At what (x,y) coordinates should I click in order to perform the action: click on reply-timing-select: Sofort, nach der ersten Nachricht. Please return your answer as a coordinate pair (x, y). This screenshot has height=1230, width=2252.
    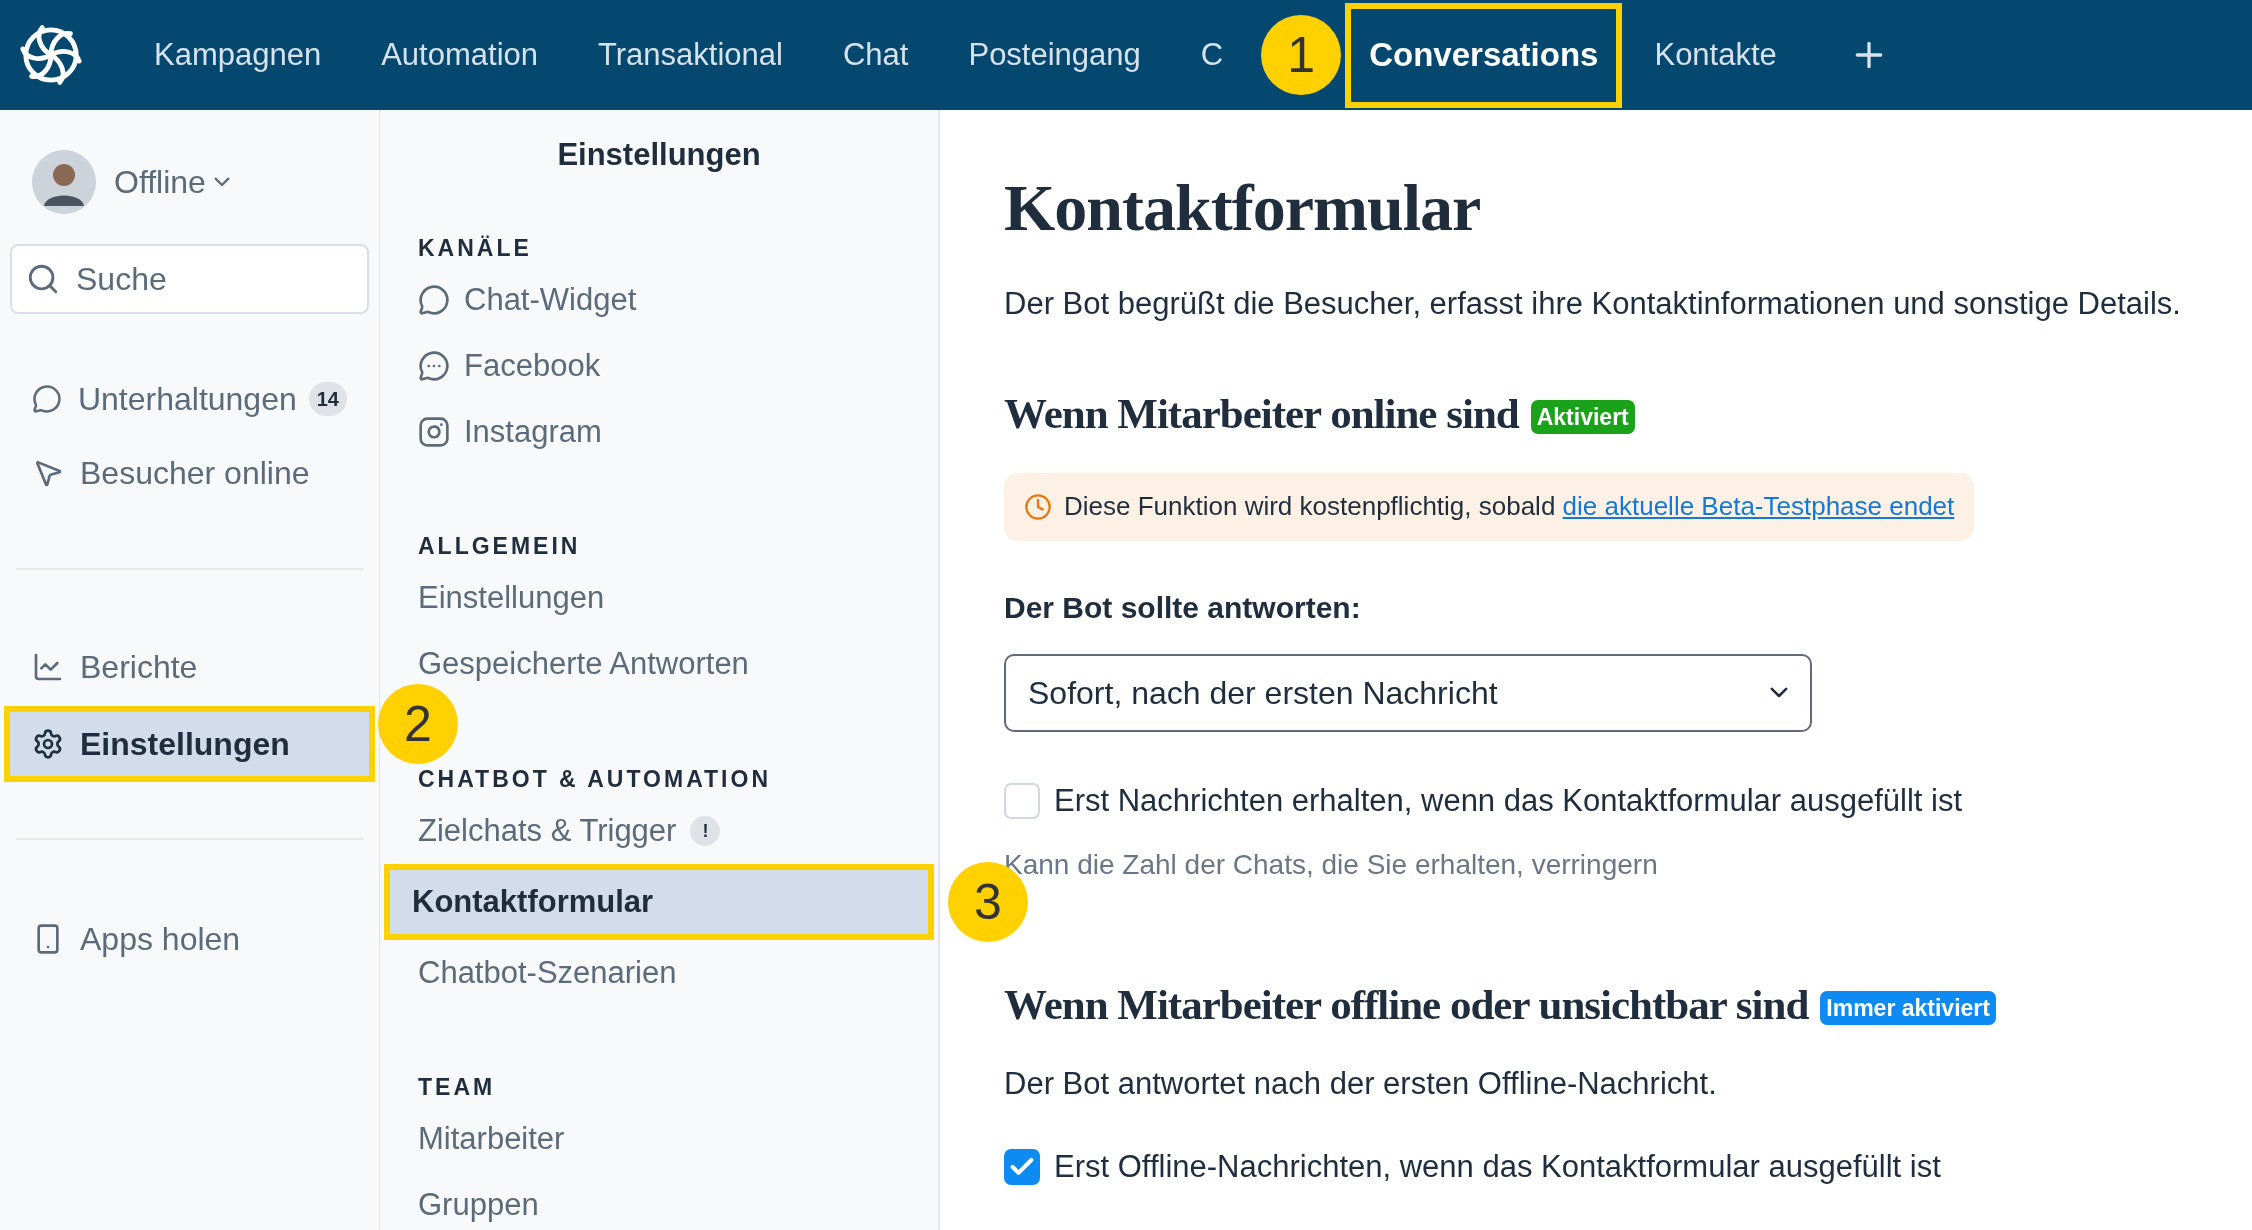
    Looking at the image, I should click on (1408, 692).